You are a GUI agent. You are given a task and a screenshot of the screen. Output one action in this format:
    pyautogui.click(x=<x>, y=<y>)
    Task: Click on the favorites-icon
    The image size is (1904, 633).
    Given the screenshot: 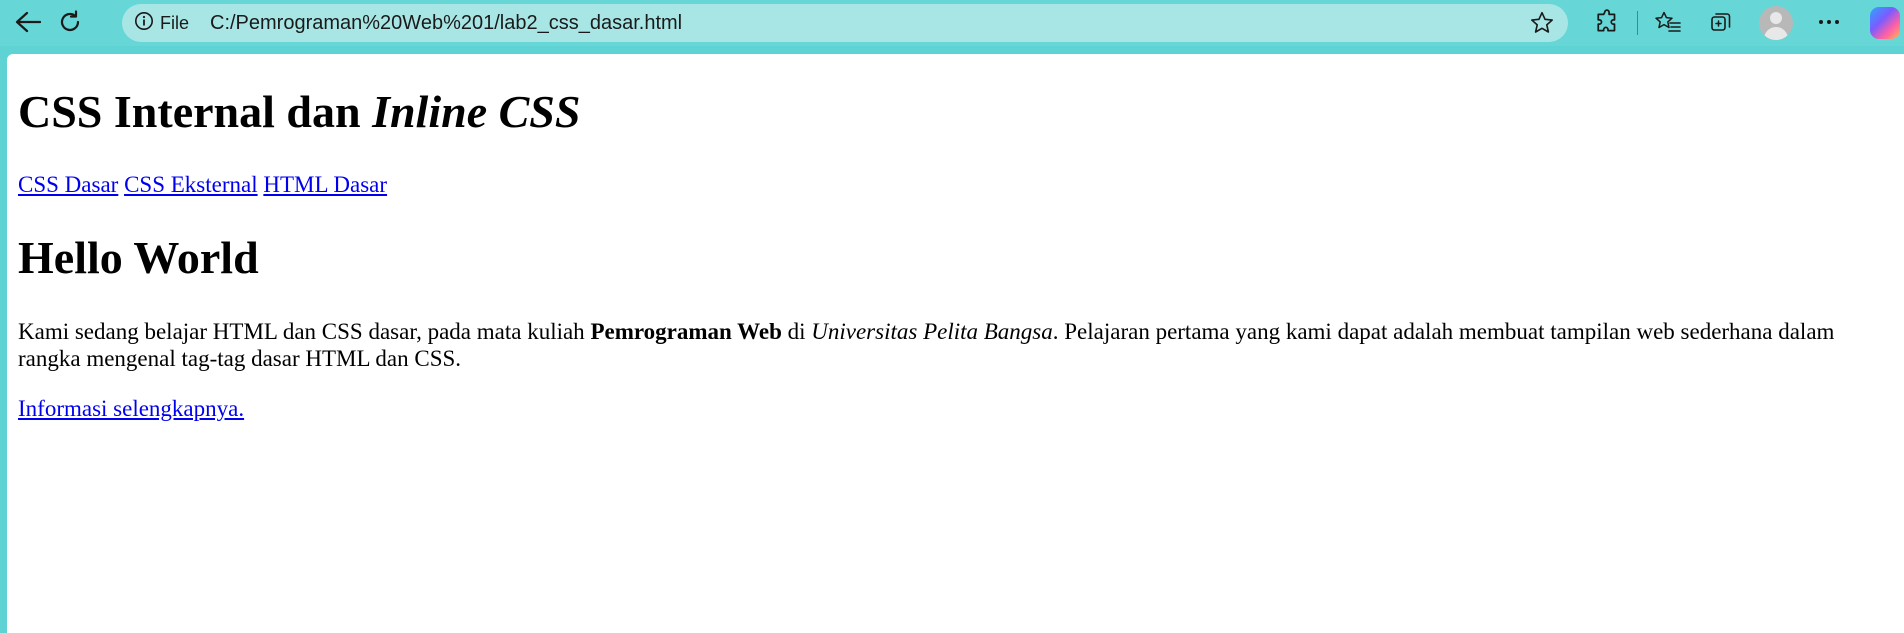 What is the action you would take?
    pyautogui.click(x=1668, y=22)
    